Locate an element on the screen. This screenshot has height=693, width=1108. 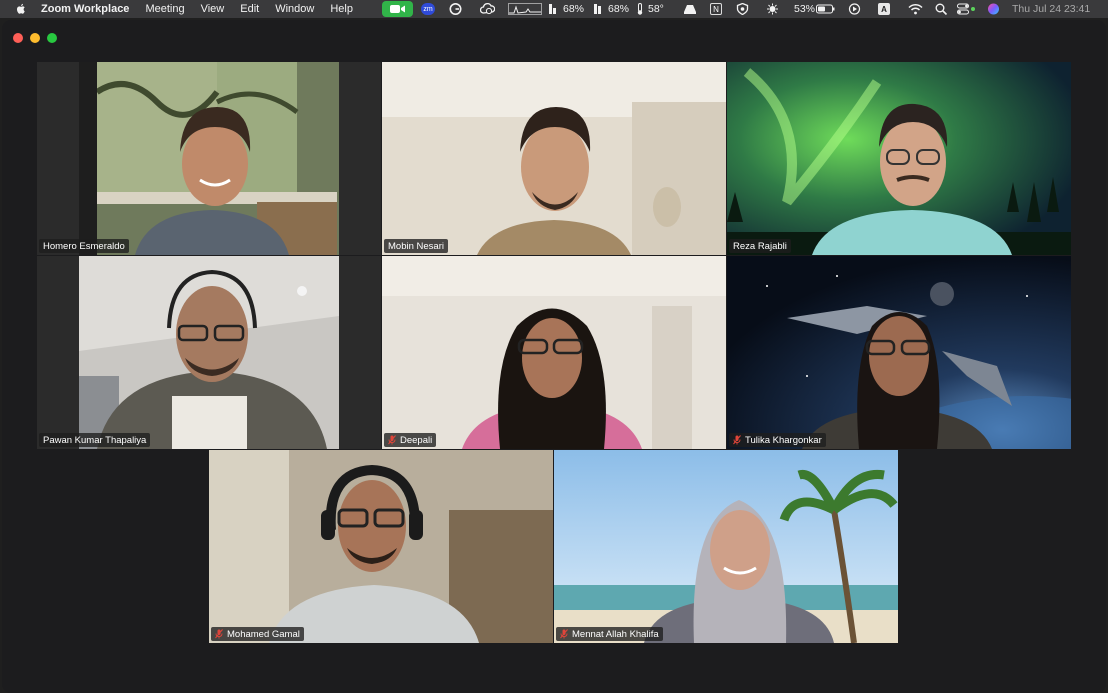
participant-name: Pawan Kumar Thapaliya is located at coordinates (95, 440).